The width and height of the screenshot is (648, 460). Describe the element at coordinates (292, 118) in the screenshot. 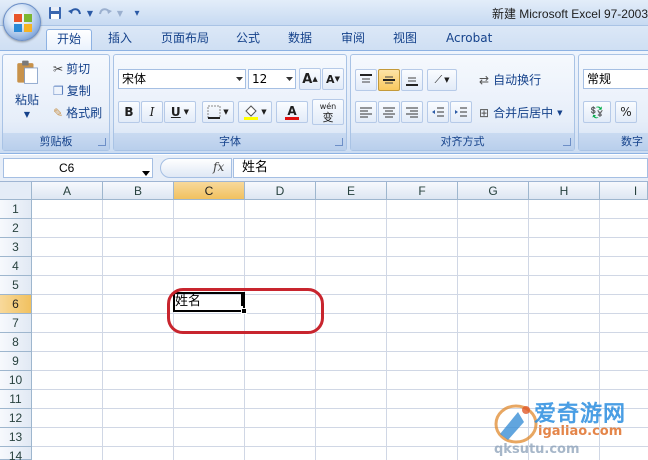

I see `font-color-swatch` at that location.